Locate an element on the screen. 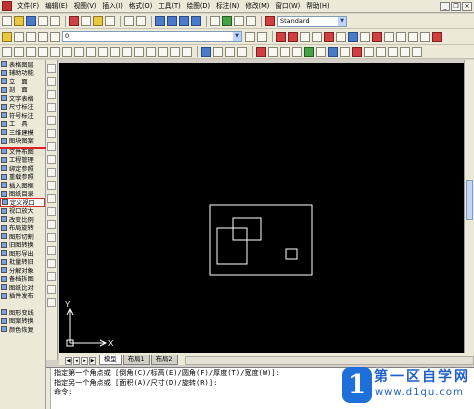 The image size is (474, 409). open-file-icon is located at coordinates (19, 21).